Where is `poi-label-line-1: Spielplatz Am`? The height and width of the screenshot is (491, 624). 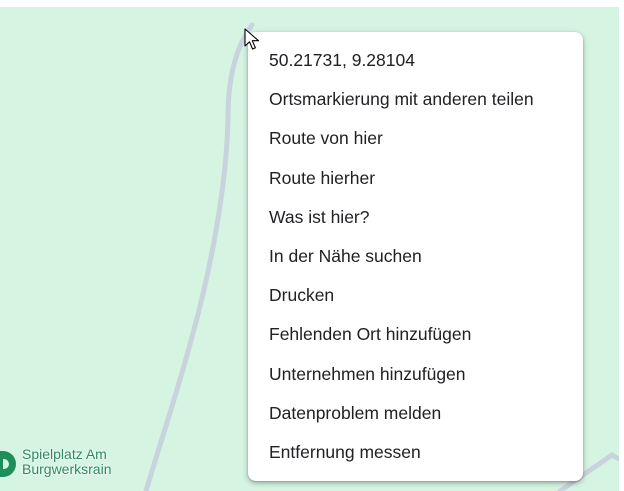
poi-label-line-1: Spielplatz Am is located at coordinates (64, 454).